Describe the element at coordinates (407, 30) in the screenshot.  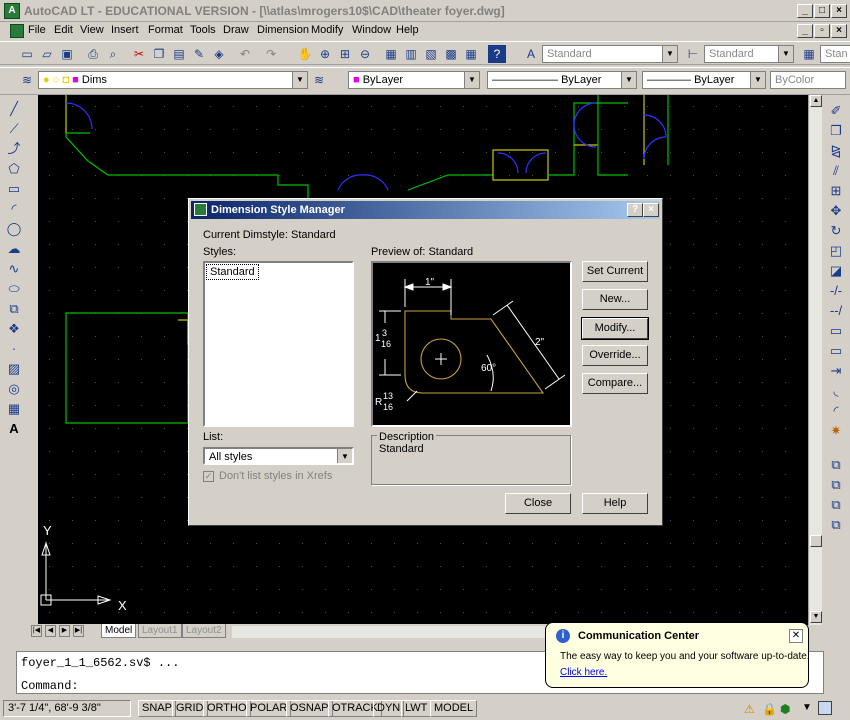
I see `menu-help: Help` at that location.